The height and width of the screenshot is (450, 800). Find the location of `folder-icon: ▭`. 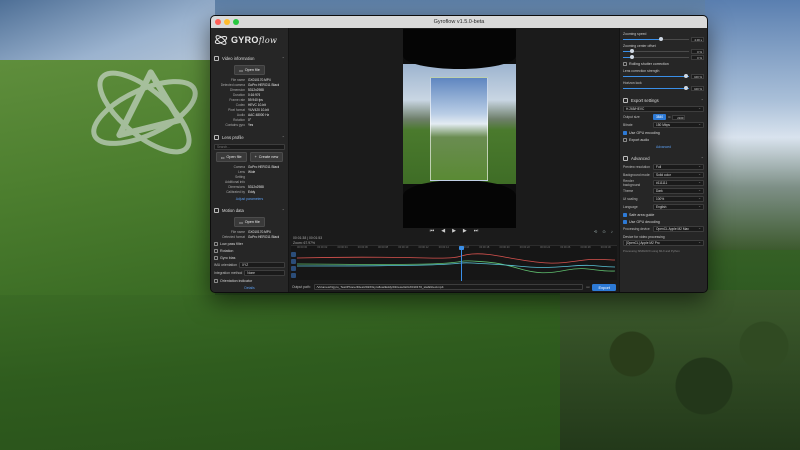

folder-icon: ▭ is located at coordinates (587, 287).